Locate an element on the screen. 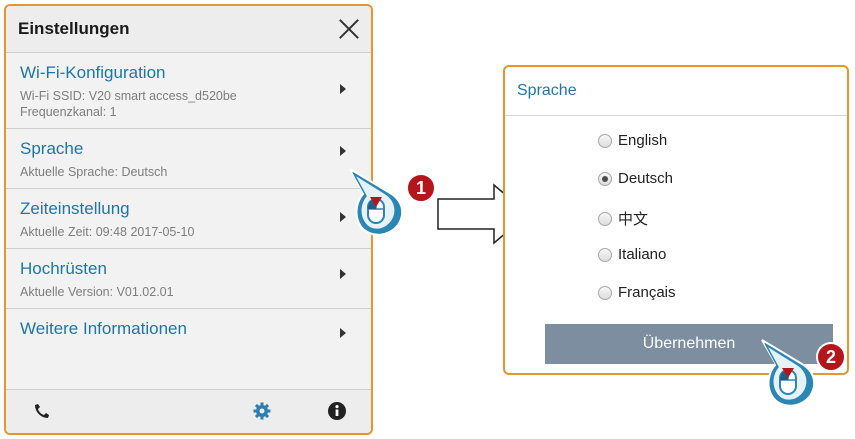 This screenshot has height=439, width=855. menu-item-language: Sprache Aktuelle Sprache: Deutsch is located at coordinates (188, 159).